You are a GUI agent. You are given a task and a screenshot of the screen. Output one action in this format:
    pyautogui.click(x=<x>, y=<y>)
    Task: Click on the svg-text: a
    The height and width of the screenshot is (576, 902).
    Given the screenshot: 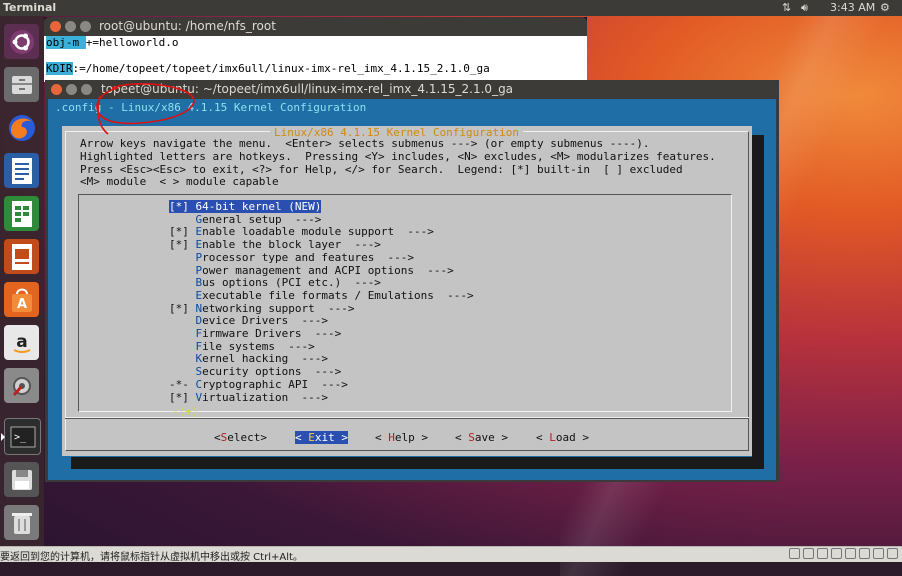 What is the action you would take?
    pyautogui.click(x=21, y=342)
    